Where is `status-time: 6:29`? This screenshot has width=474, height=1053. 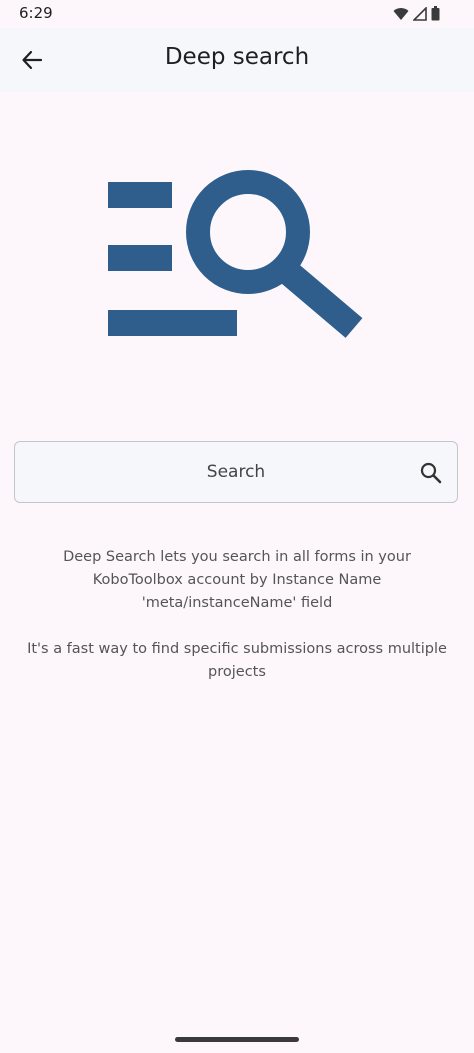
status-time: 6:29 is located at coordinates (36, 13).